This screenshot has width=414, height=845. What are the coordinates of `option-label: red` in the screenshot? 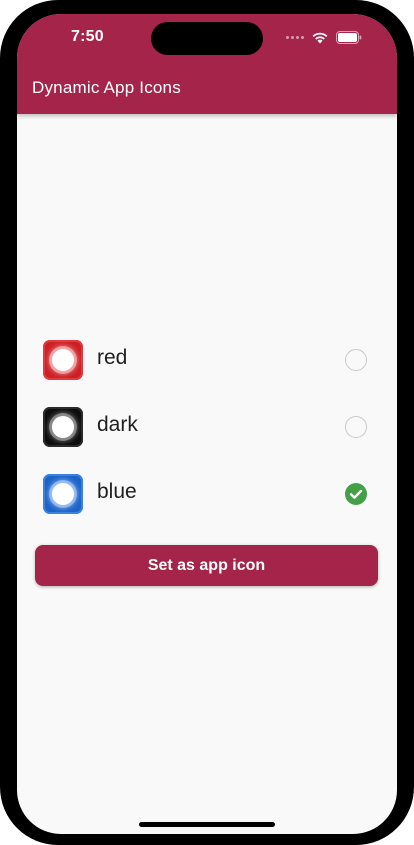 It's located at (112, 357).